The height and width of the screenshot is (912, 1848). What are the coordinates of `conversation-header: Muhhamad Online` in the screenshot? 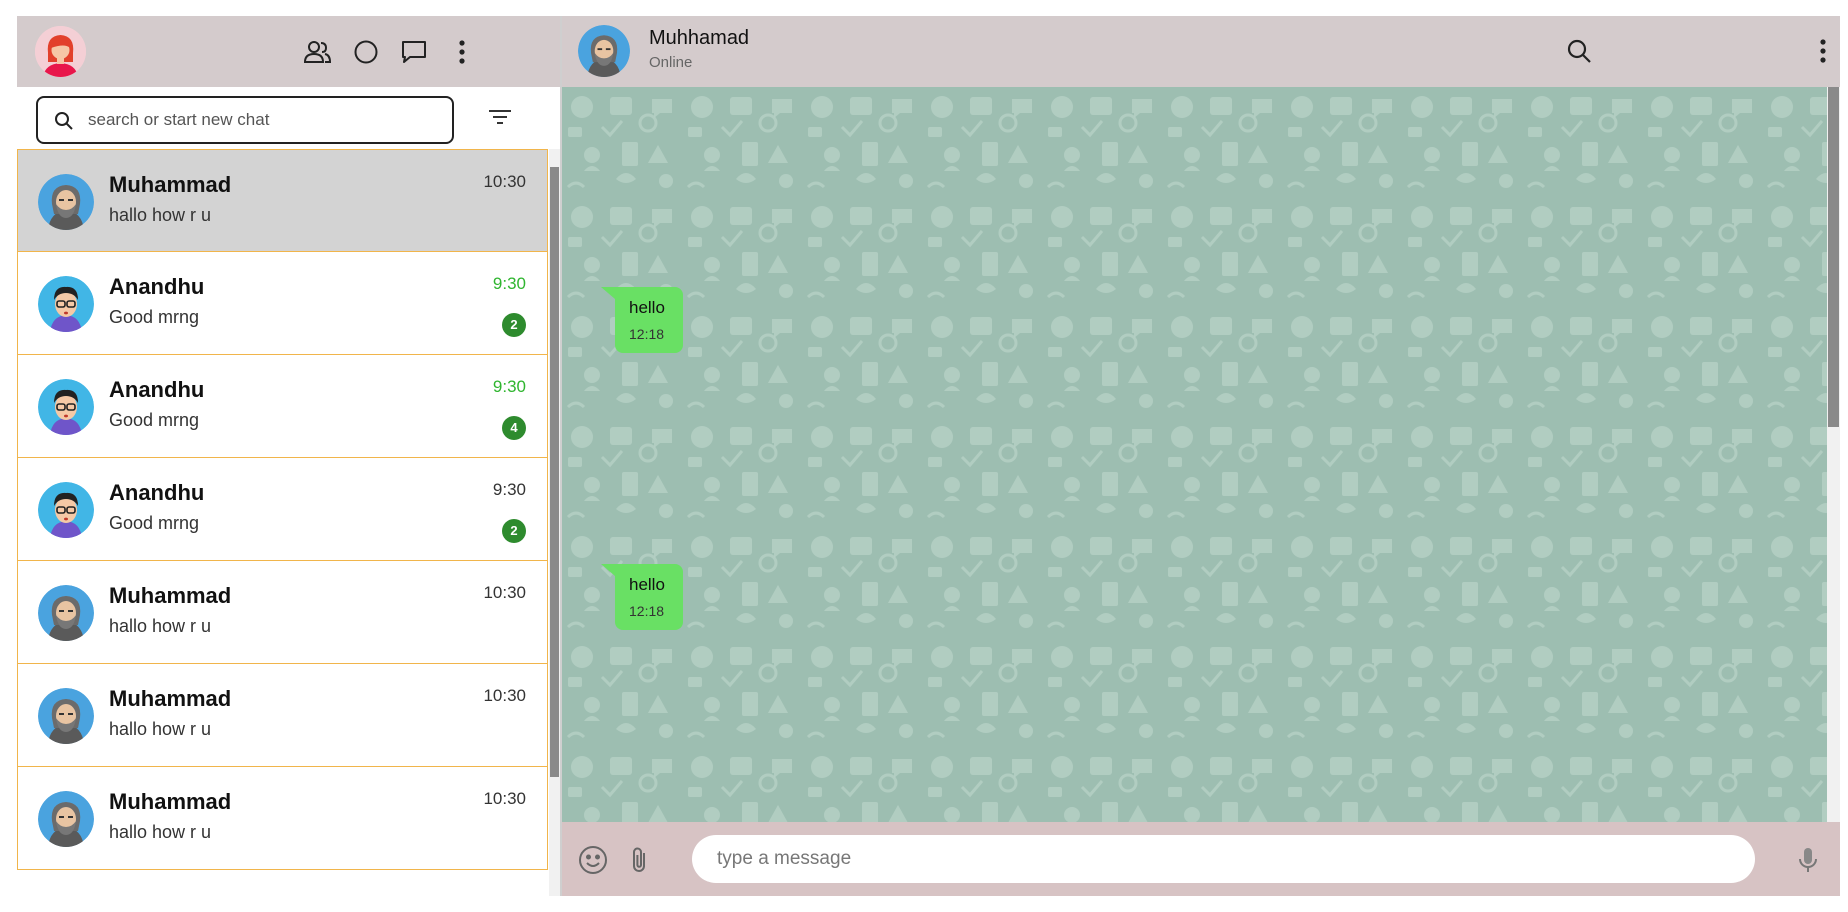 It's located at (1201, 51).